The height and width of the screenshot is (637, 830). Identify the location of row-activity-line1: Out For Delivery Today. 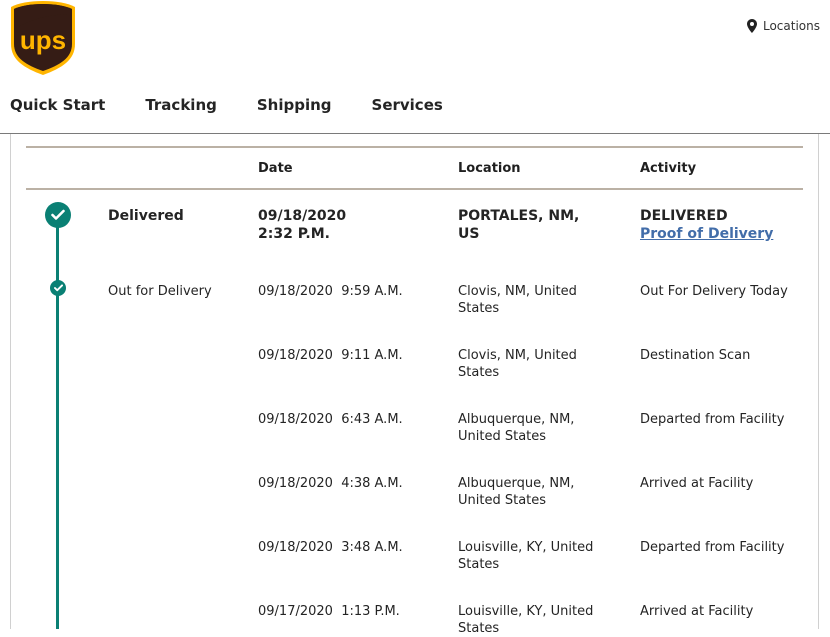
(714, 291).